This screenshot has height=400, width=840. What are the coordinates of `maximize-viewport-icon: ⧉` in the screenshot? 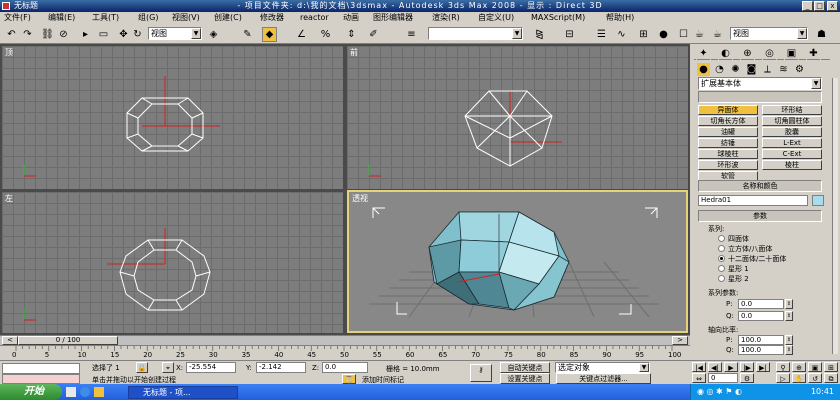 It's located at (831, 378).